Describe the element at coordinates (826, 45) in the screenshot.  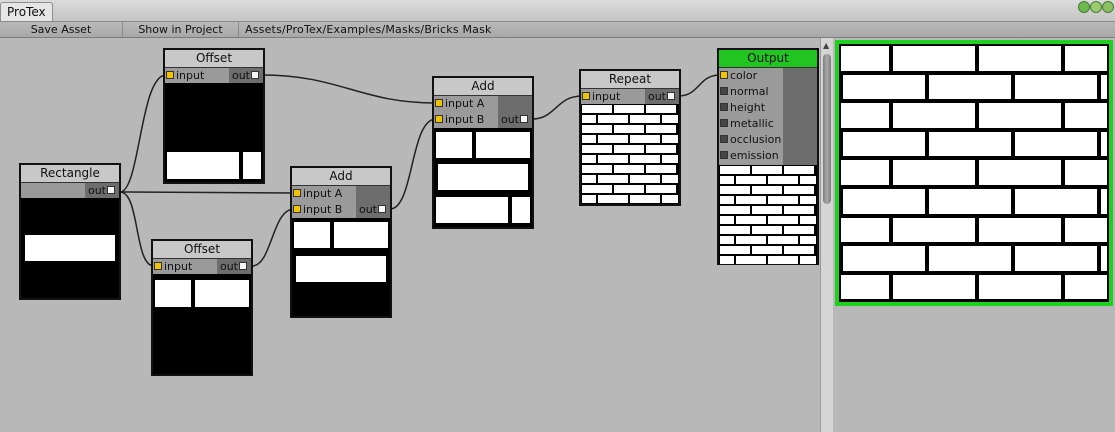
I see `scroll-up-arrow-icon: ▲` at that location.